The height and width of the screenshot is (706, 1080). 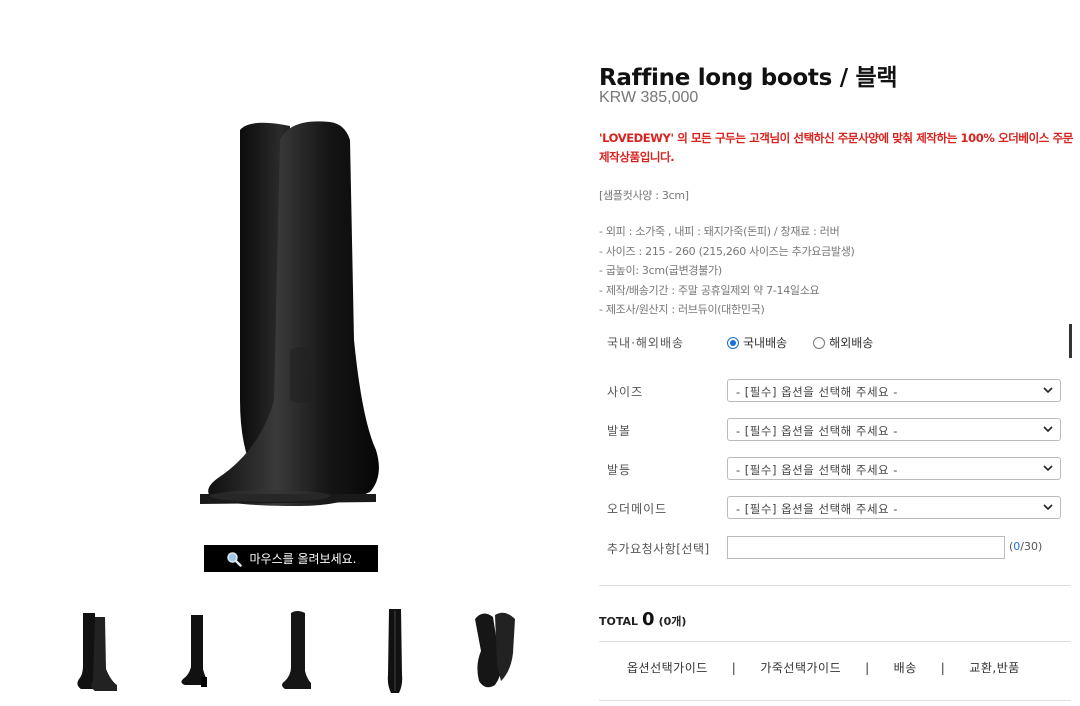 I want to click on total-summary: TOTAL 0 (0개), so click(x=642, y=619).